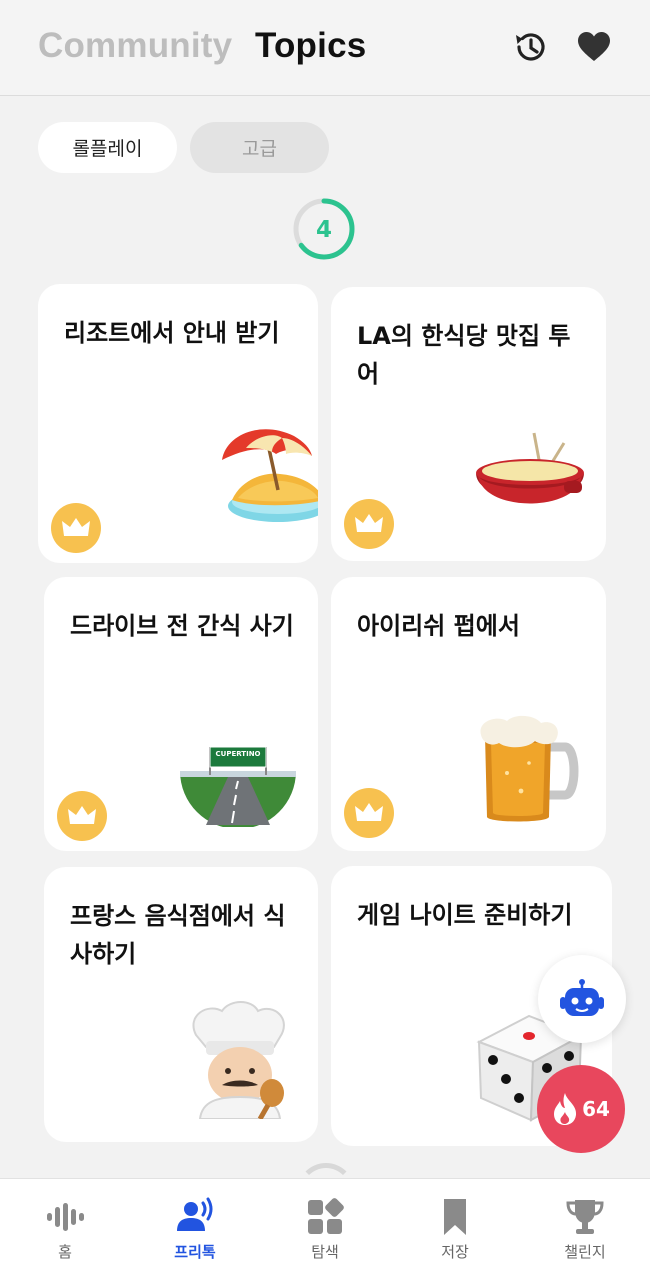 The width and height of the screenshot is (650, 1282). What do you see at coordinates (178, 935) in the screenshot?
I see `topic-title: 프랑스 음식점에서 식사하기` at bounding box center [178, 935].